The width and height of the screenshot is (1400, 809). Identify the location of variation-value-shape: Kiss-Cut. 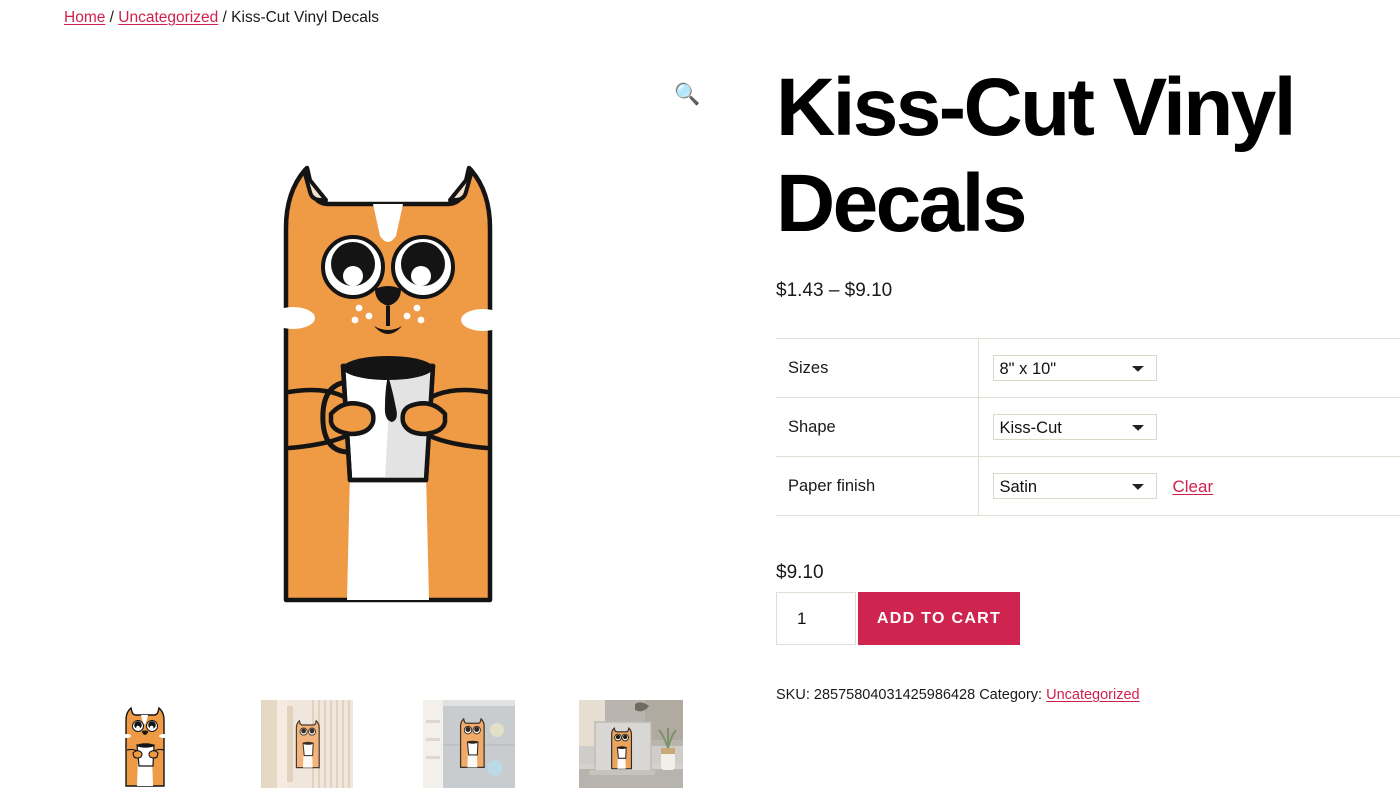
(1189, 427).